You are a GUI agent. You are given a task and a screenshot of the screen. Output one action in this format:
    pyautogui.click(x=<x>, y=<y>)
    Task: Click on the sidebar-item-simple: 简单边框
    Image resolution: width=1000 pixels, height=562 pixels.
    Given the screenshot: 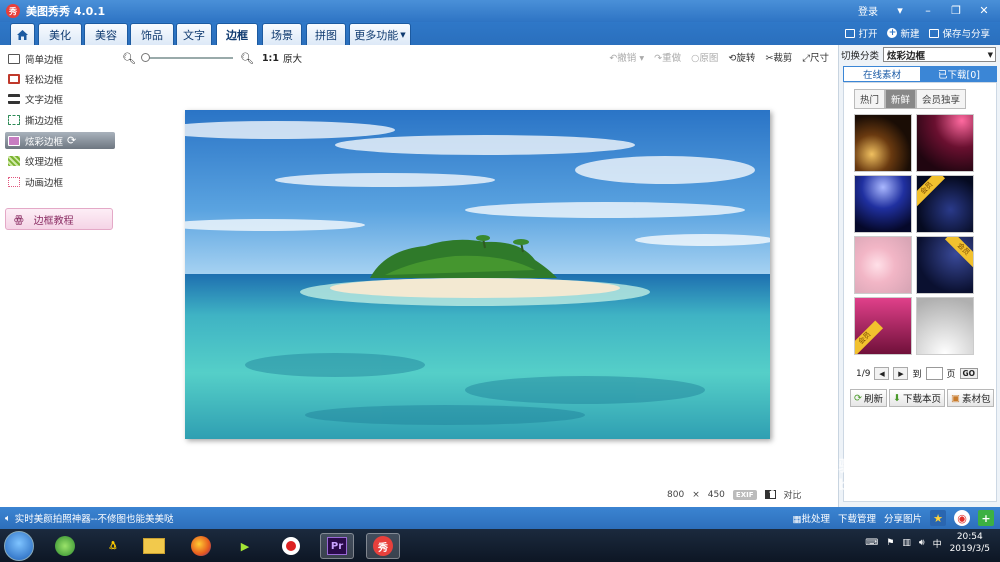 What is the action you would take?
    pyautogui.click(x=61, y=58)
    